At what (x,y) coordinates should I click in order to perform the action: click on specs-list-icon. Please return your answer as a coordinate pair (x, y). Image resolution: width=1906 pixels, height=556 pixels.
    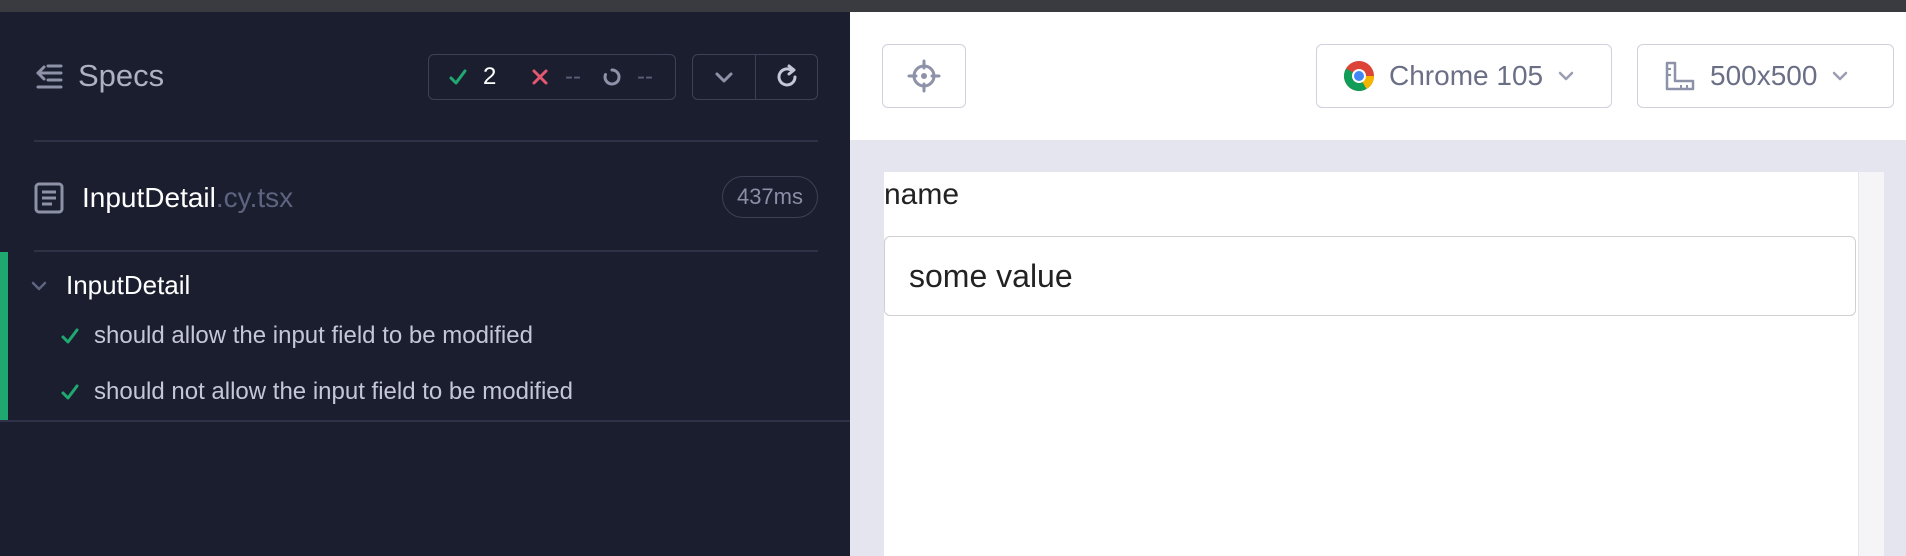
    Looking at the image, I should click on (49, 76).